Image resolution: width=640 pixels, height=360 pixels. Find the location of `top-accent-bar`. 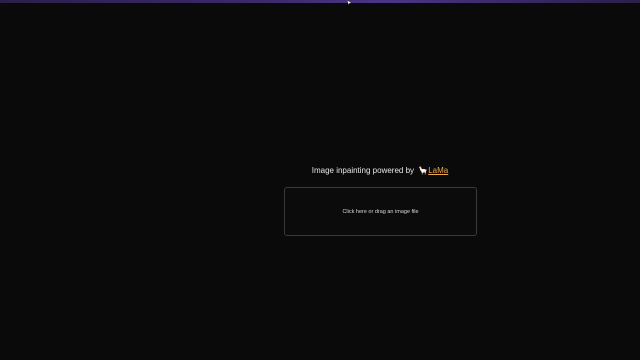

top-accent-bar is located at coordinates (320, 1).